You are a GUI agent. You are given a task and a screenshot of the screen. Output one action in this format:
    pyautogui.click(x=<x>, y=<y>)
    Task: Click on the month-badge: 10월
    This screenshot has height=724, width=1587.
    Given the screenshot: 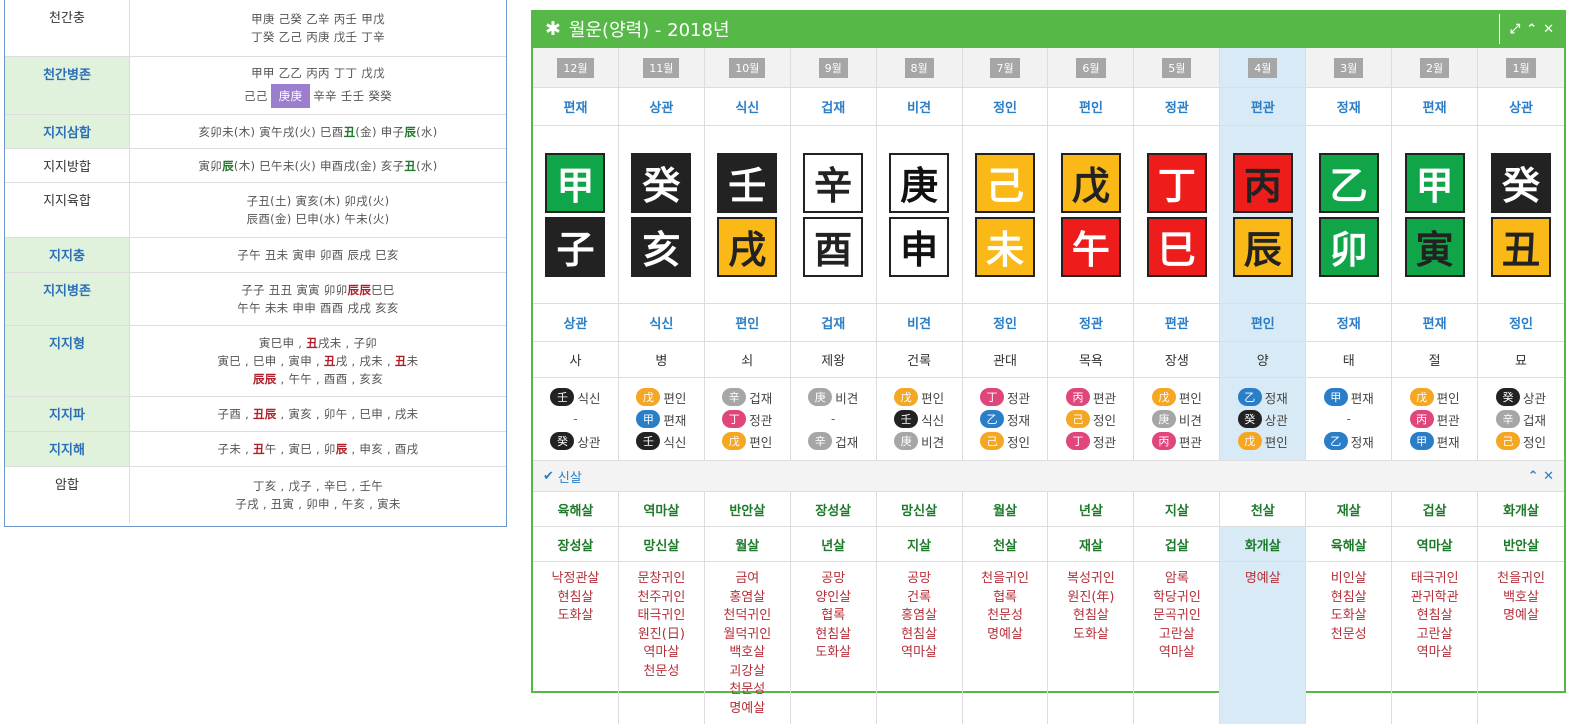 What is the action you would take?
    pyautogui.click(x=747, y=67)
    